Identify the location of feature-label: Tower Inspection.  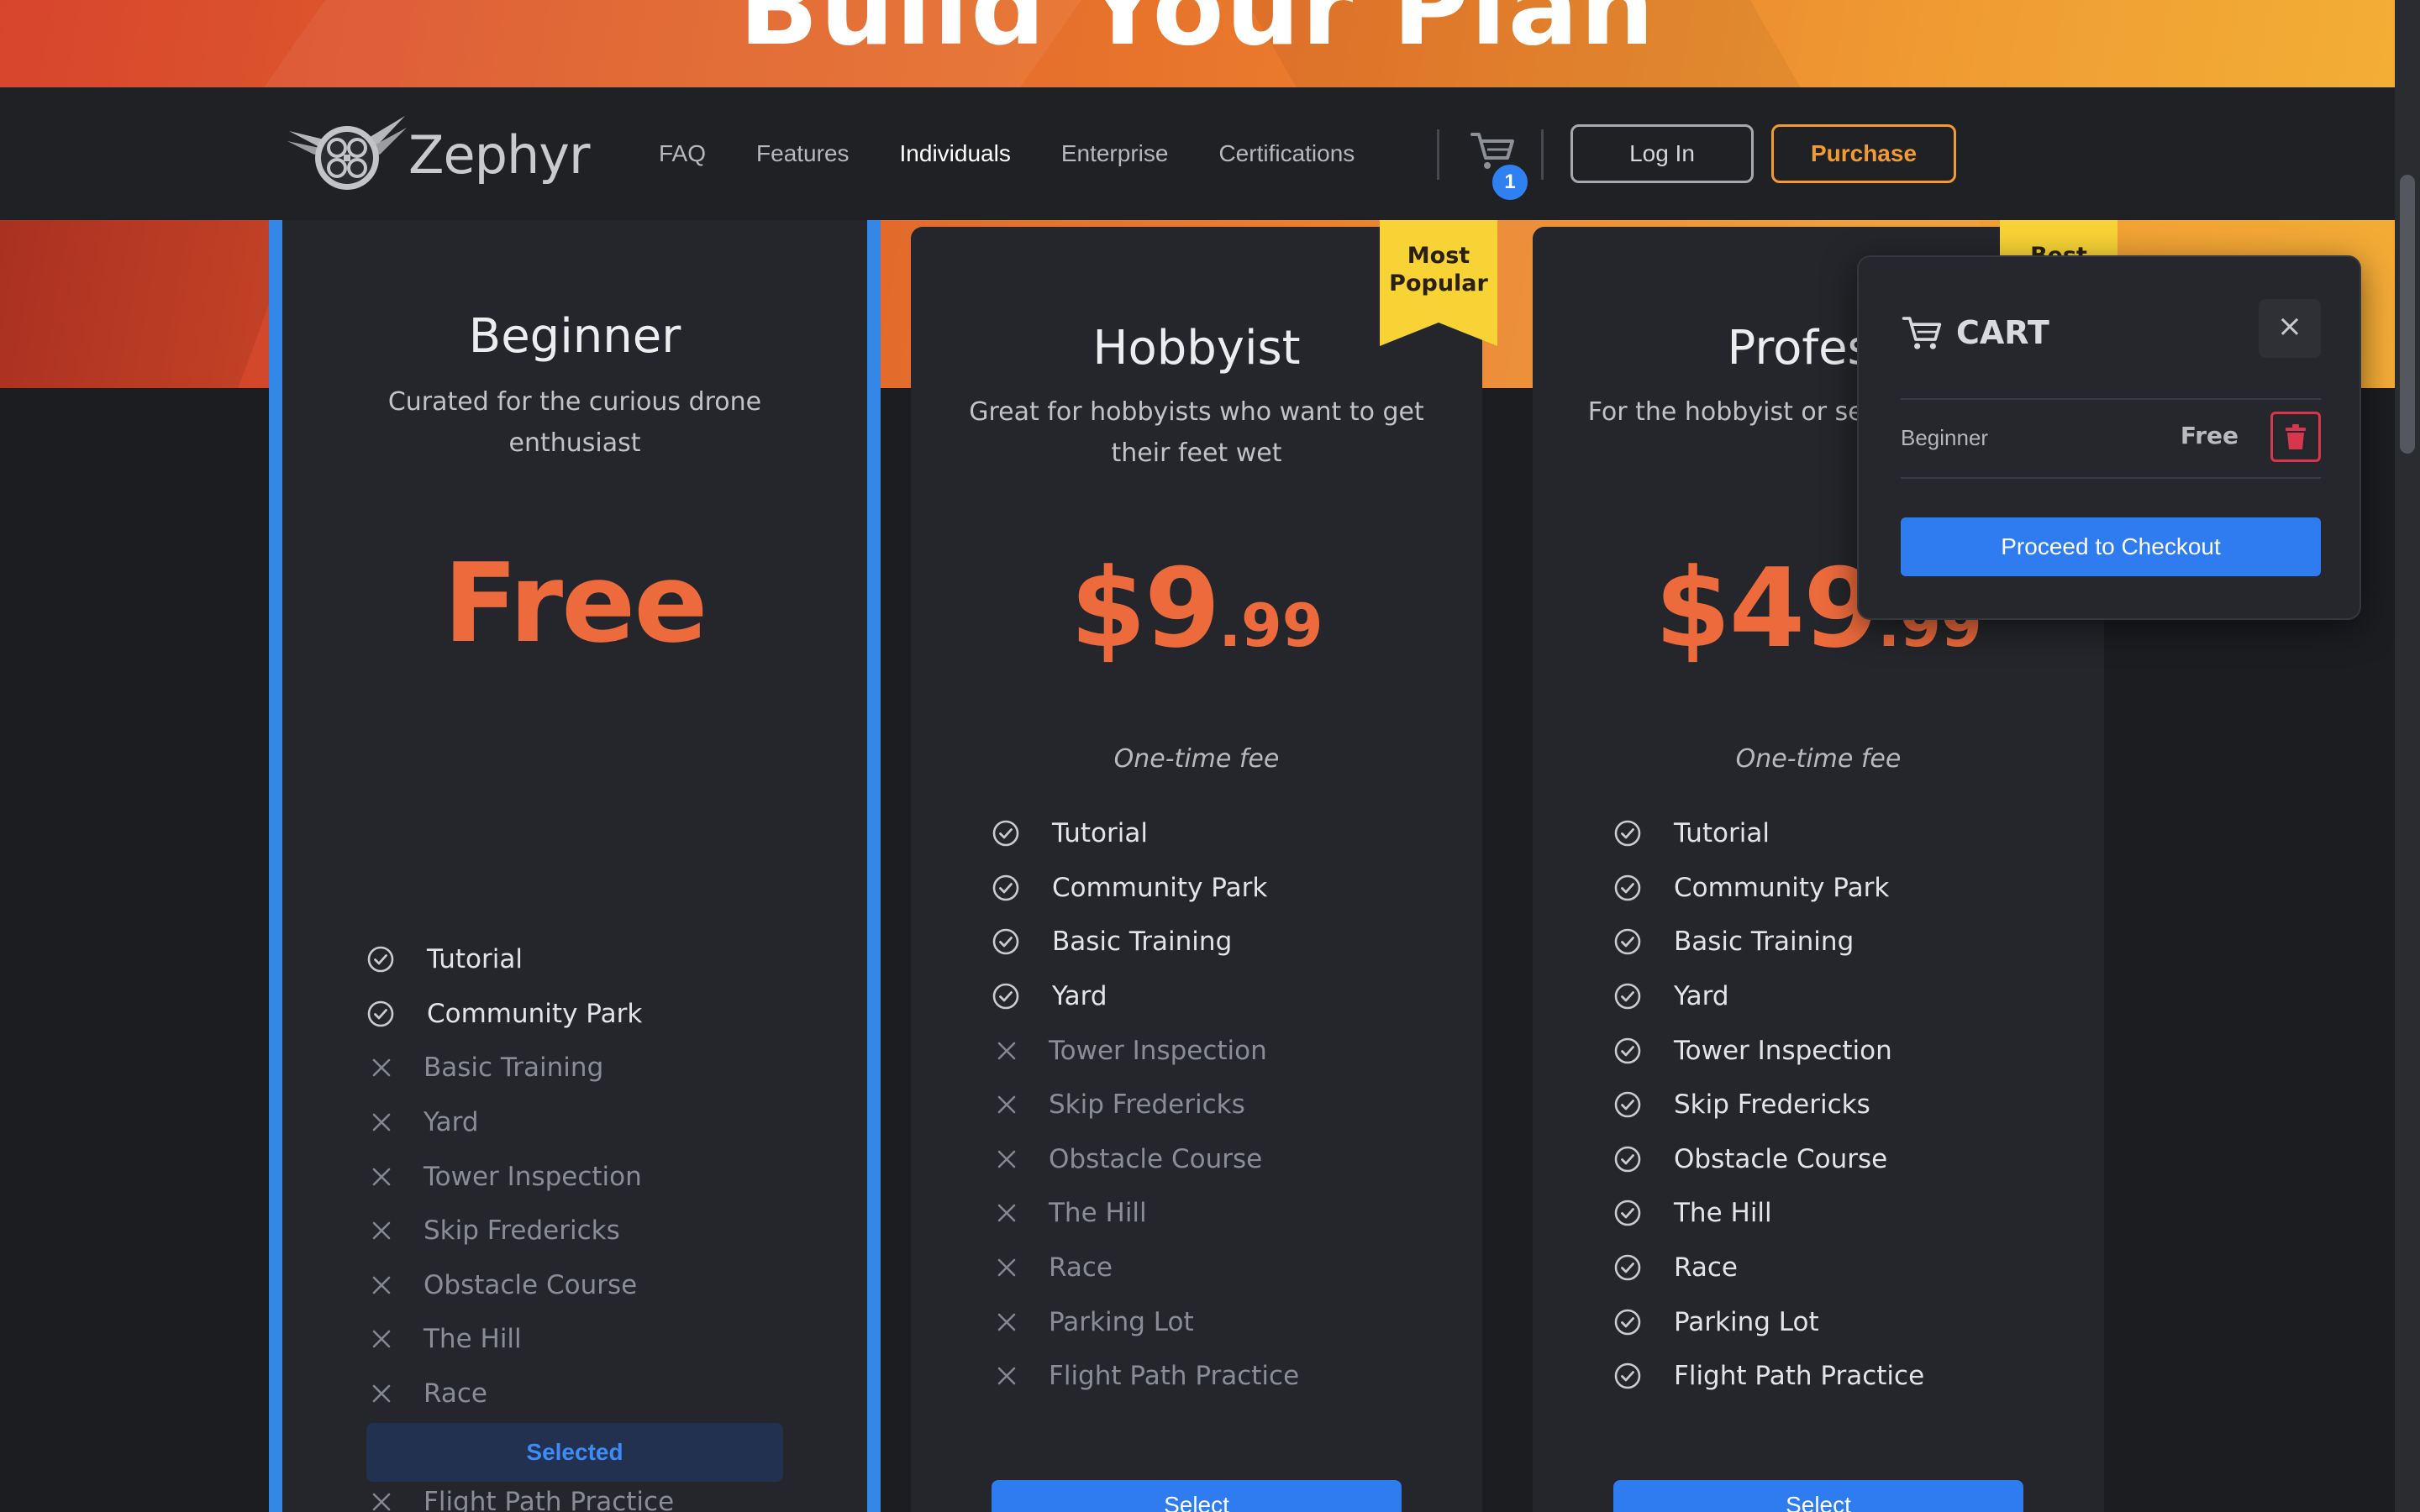
(533, 1176).